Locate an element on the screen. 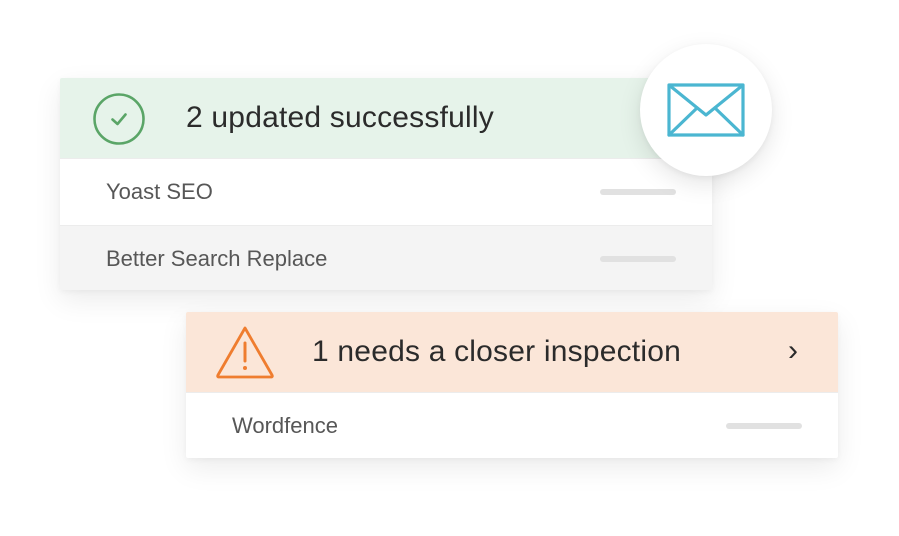 The width and height of the screenshot is (899, 536). plugin-name: Yoast SEO is located at coordinates (159, 191).